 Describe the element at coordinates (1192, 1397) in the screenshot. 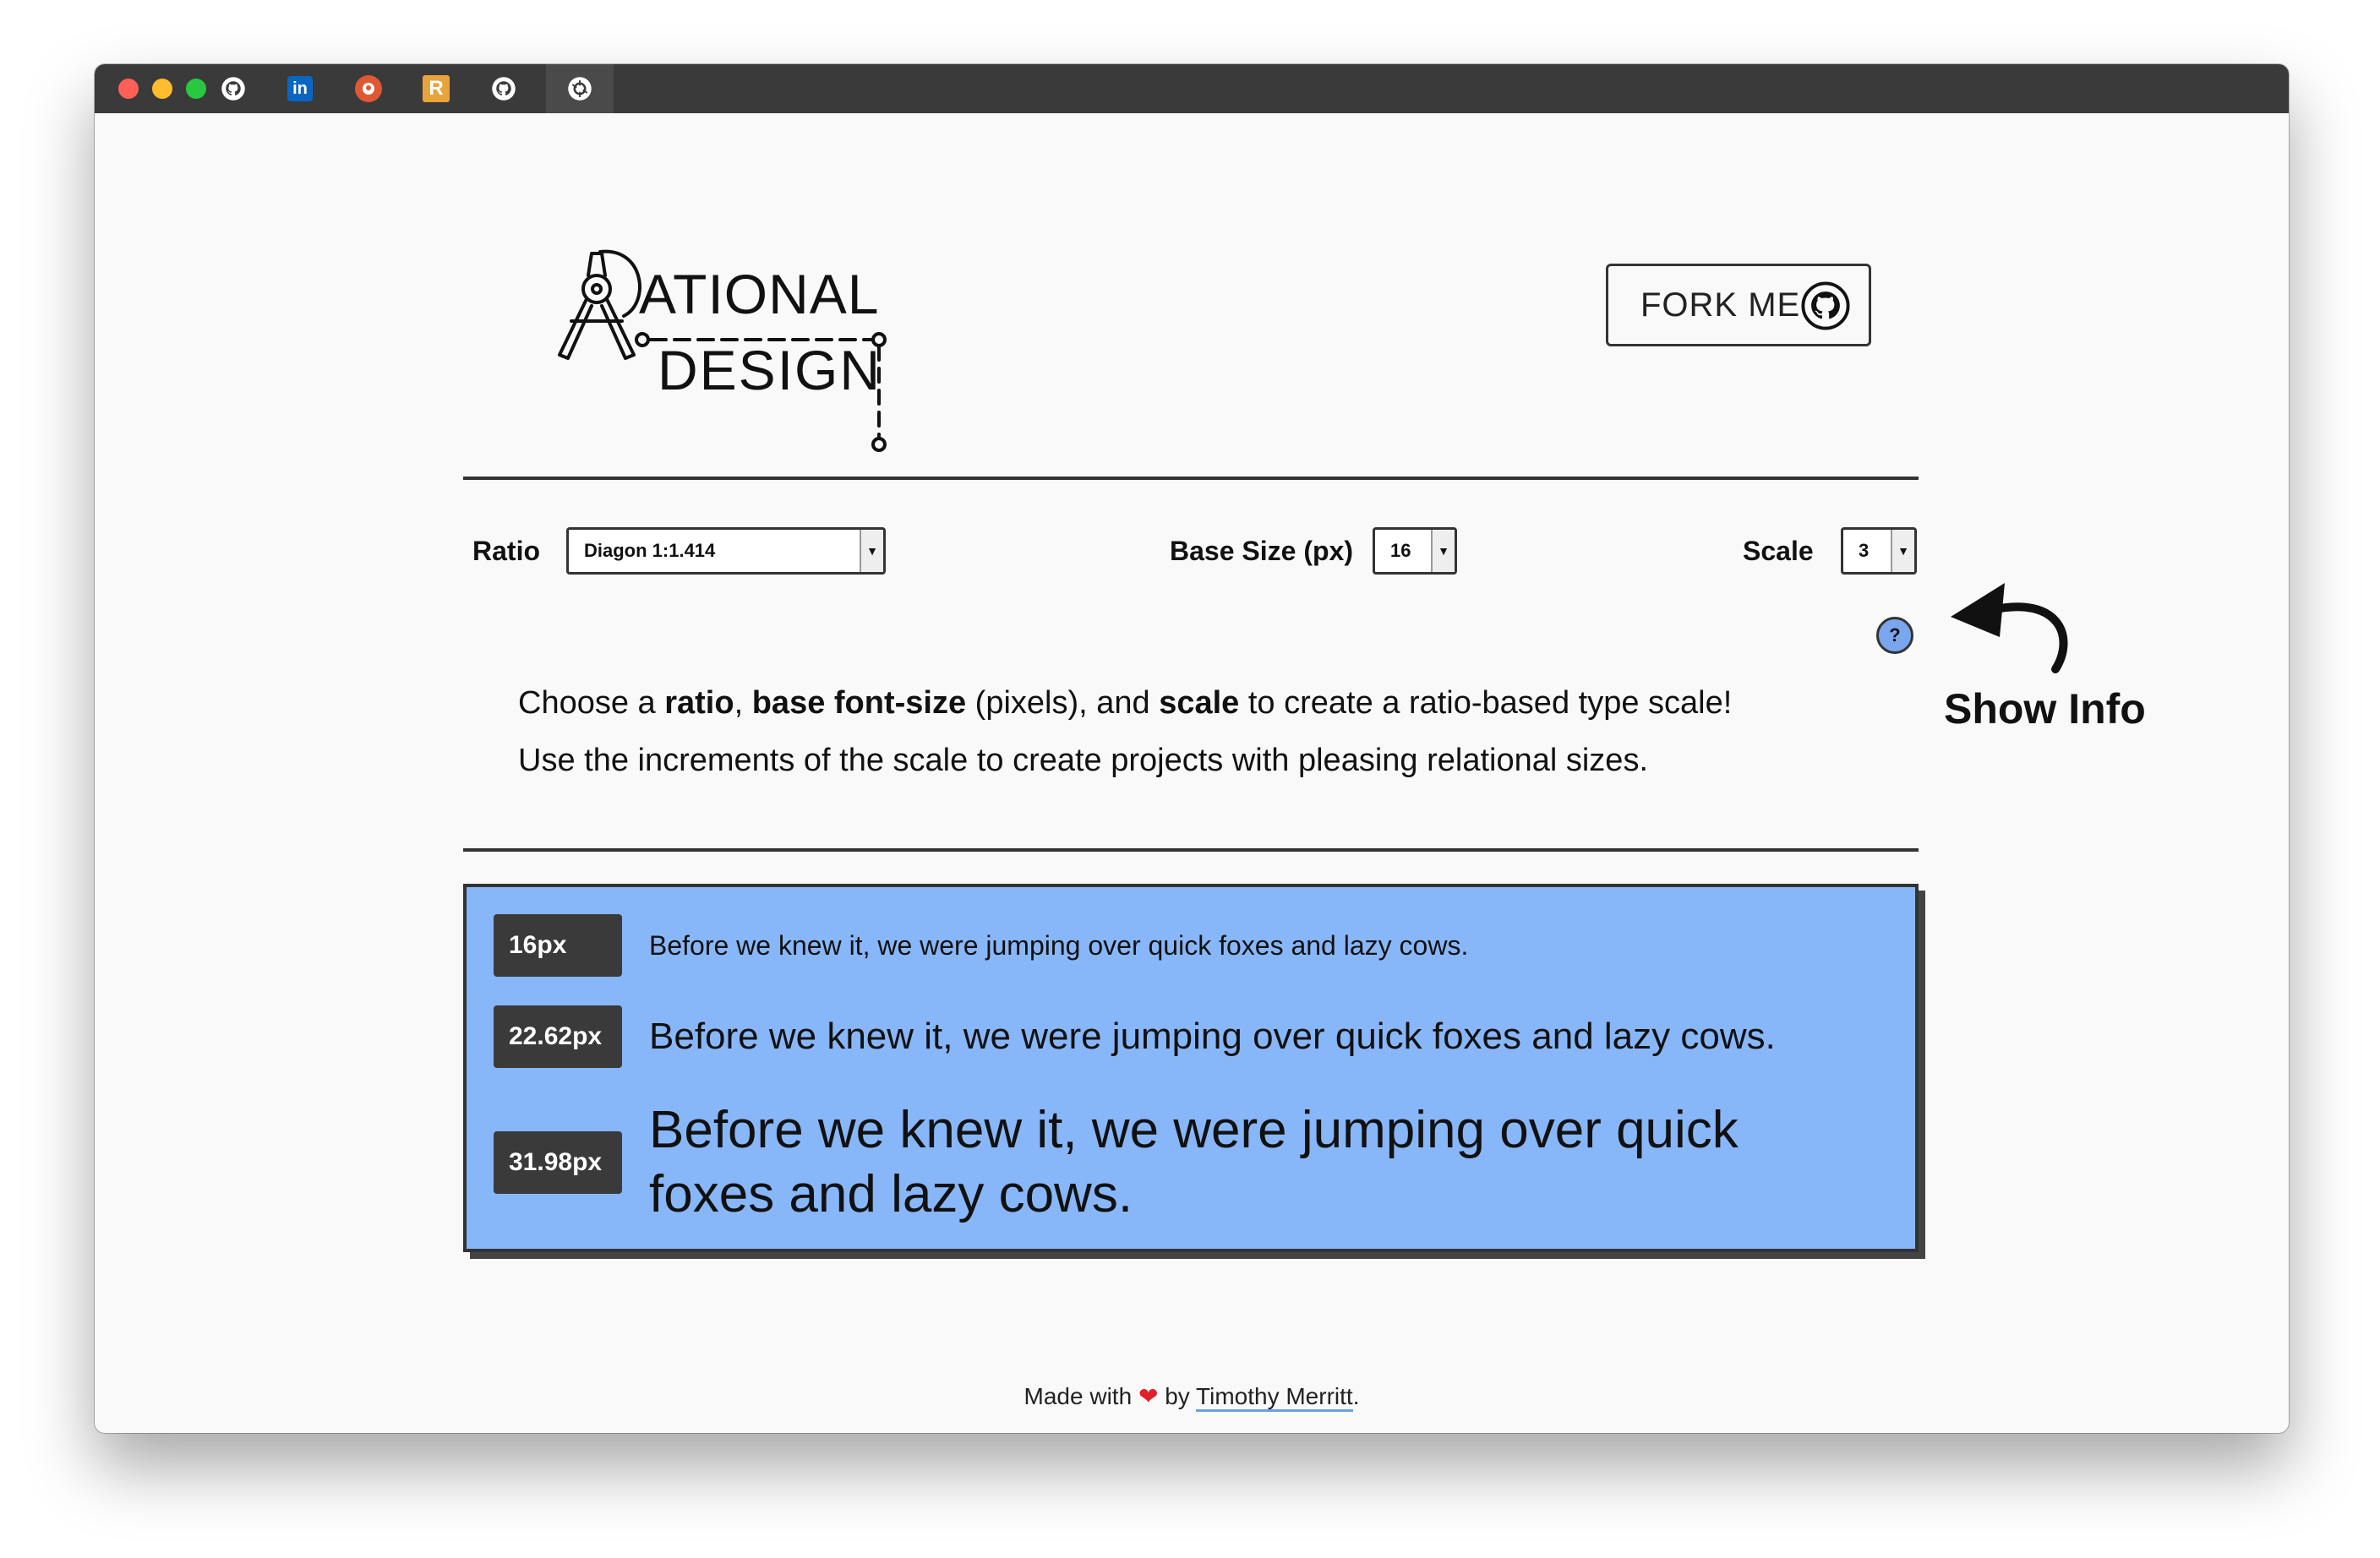

I see `footer: Made with ❤ by Timothy Merritt.` at that location.